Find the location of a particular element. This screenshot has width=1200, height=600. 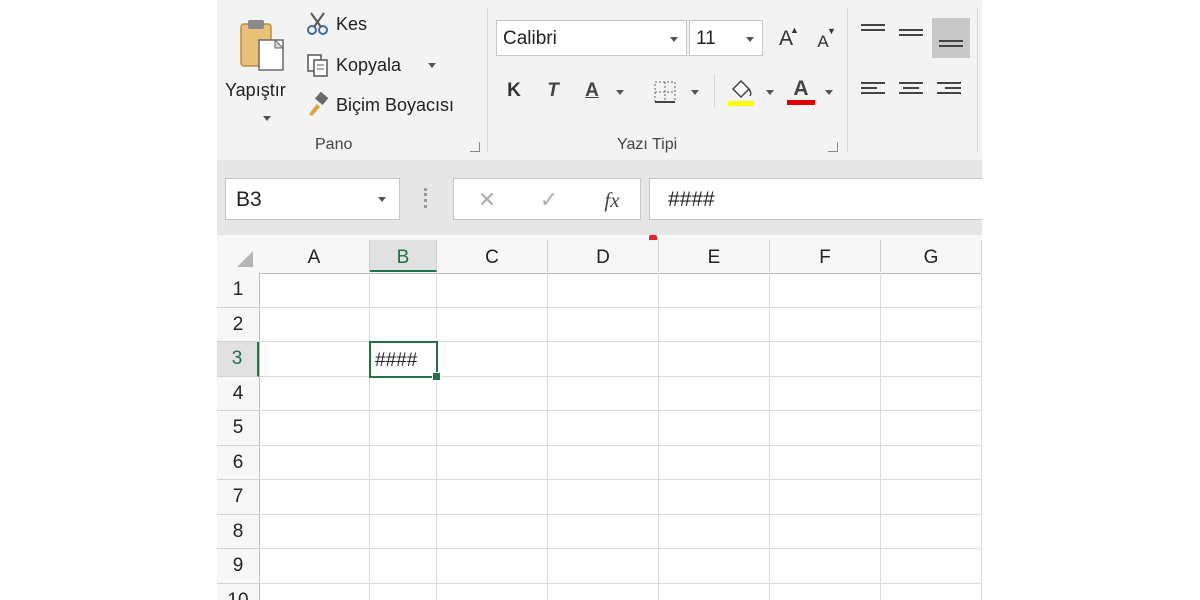

font-group-label: Yazı Tipi is located at coordinates (647, 144).